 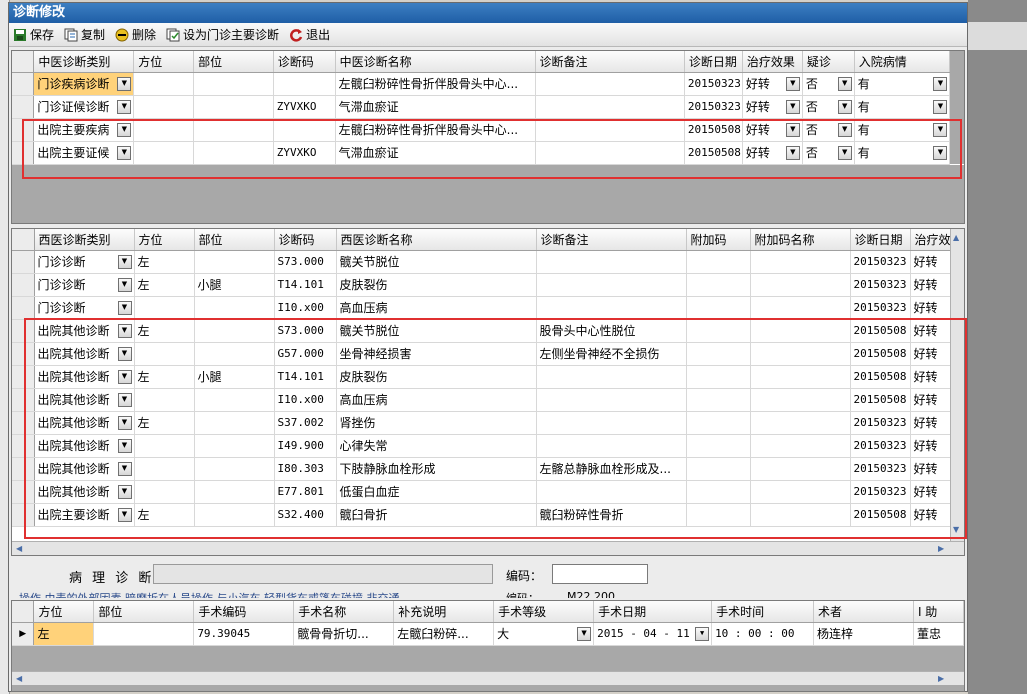 I want to click on tcm-date-cell: 20150323, so click(x=713, y=84).